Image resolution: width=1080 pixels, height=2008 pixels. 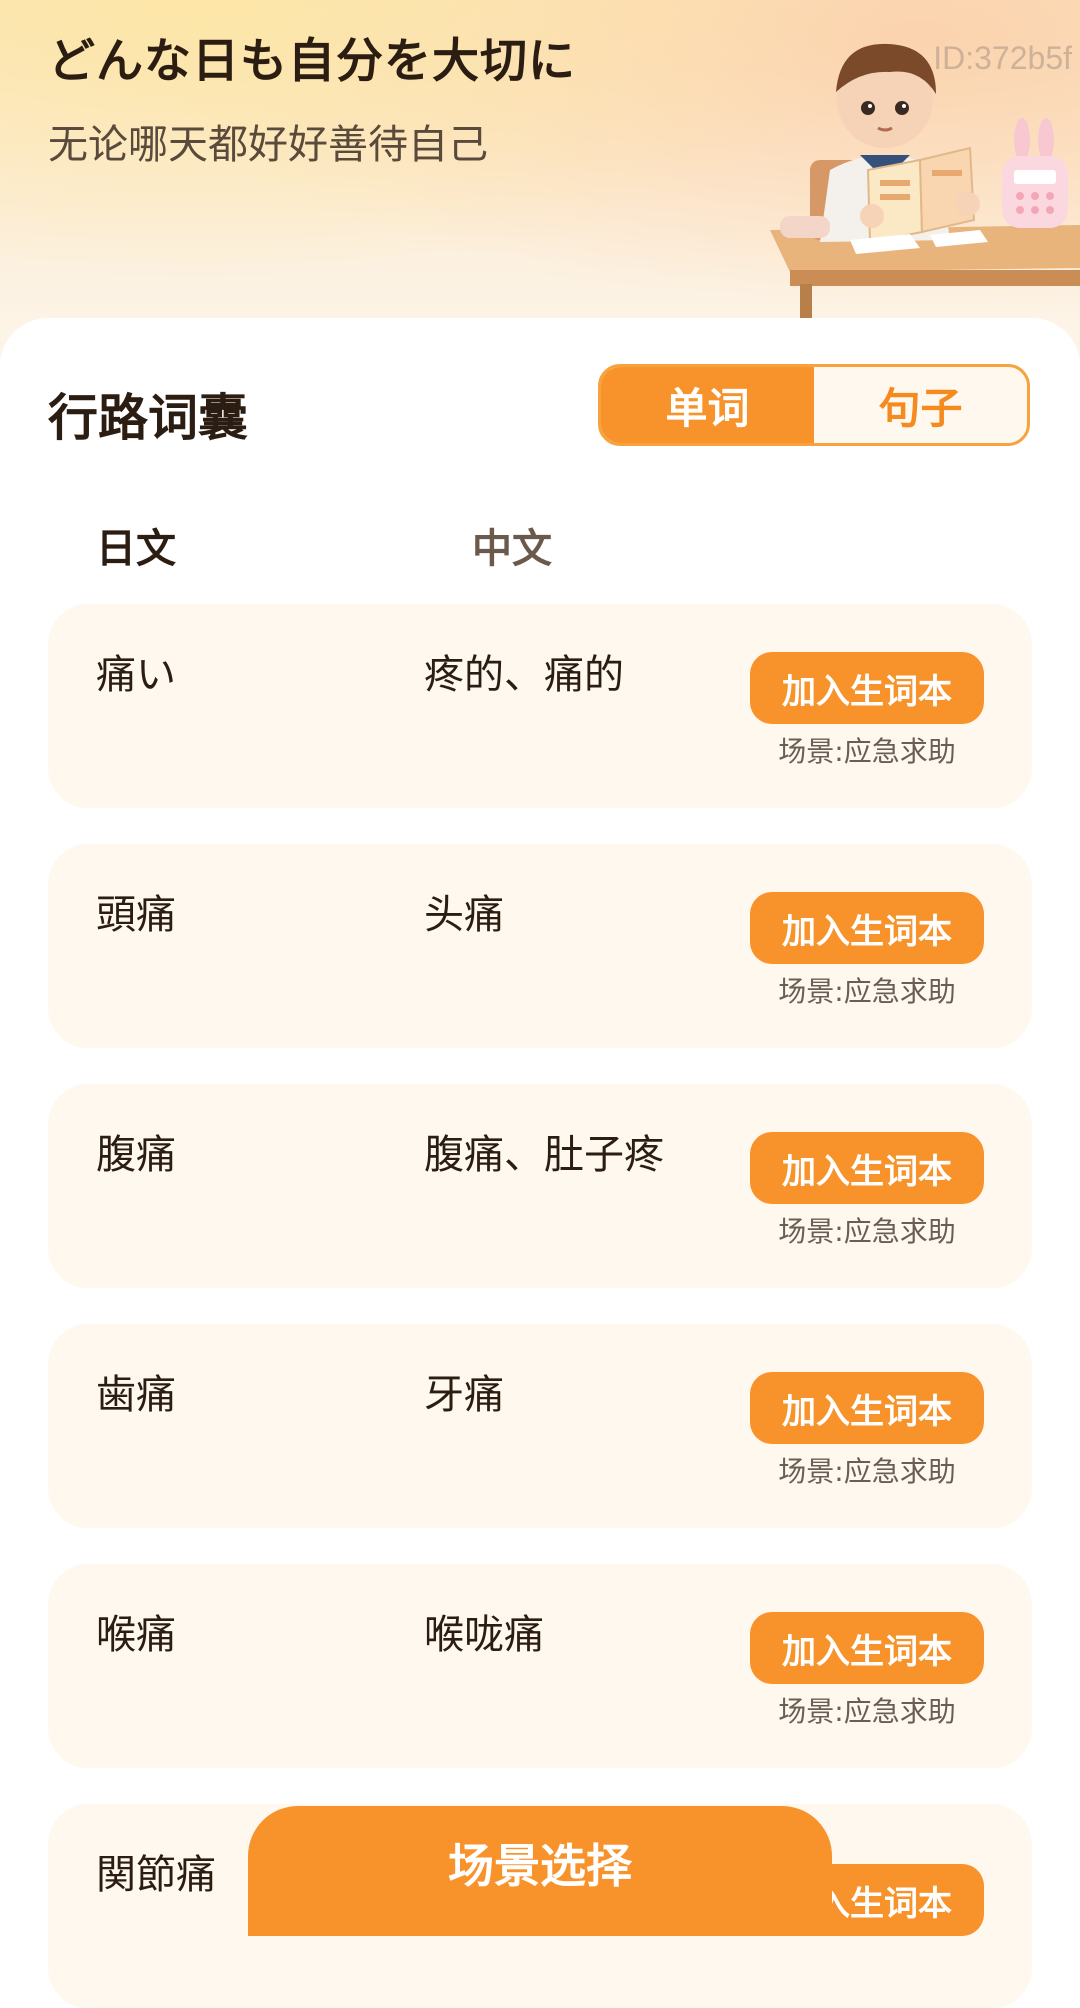 What do you see at coordinates (540, 1426) in the screenshot?
I see `word-row: 歯痛 牙痛 加入生词本 场景:应急求助` at bounding box center [540, 1426].